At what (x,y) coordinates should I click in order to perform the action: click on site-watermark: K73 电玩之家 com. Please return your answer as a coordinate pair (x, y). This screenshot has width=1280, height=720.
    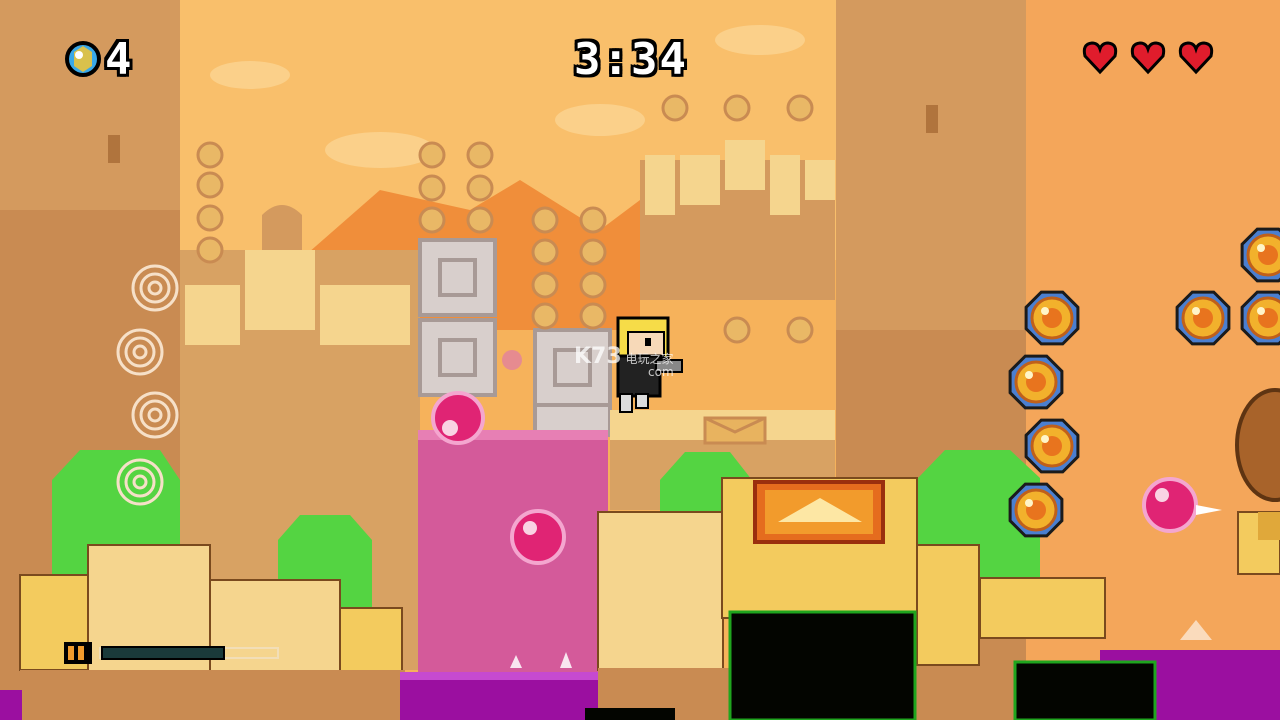
    Looking at the image, I should click on (624, 361).